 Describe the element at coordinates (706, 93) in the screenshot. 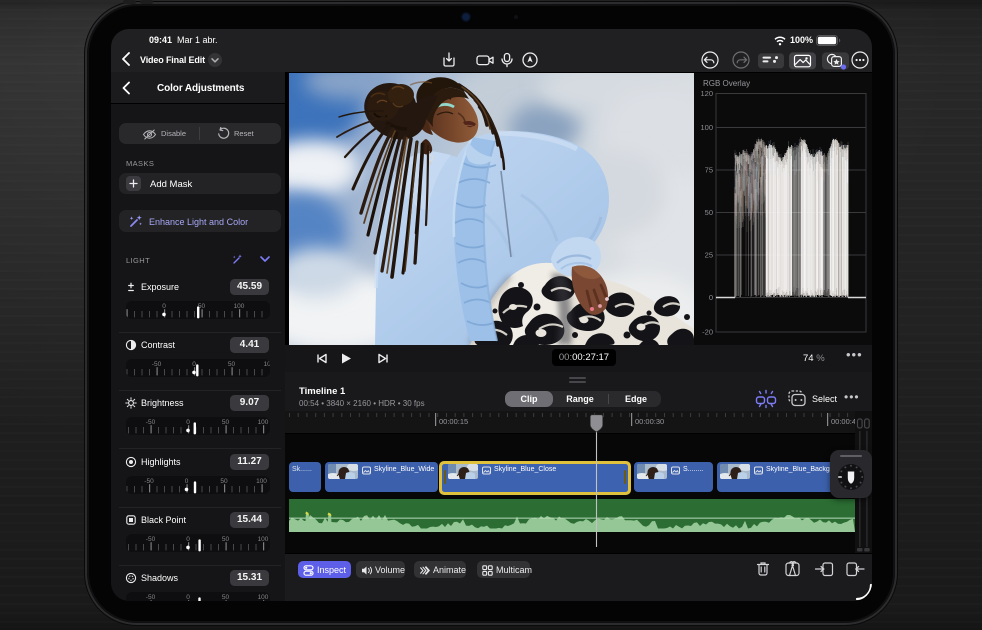

I see `svg-text: 120` at that location.